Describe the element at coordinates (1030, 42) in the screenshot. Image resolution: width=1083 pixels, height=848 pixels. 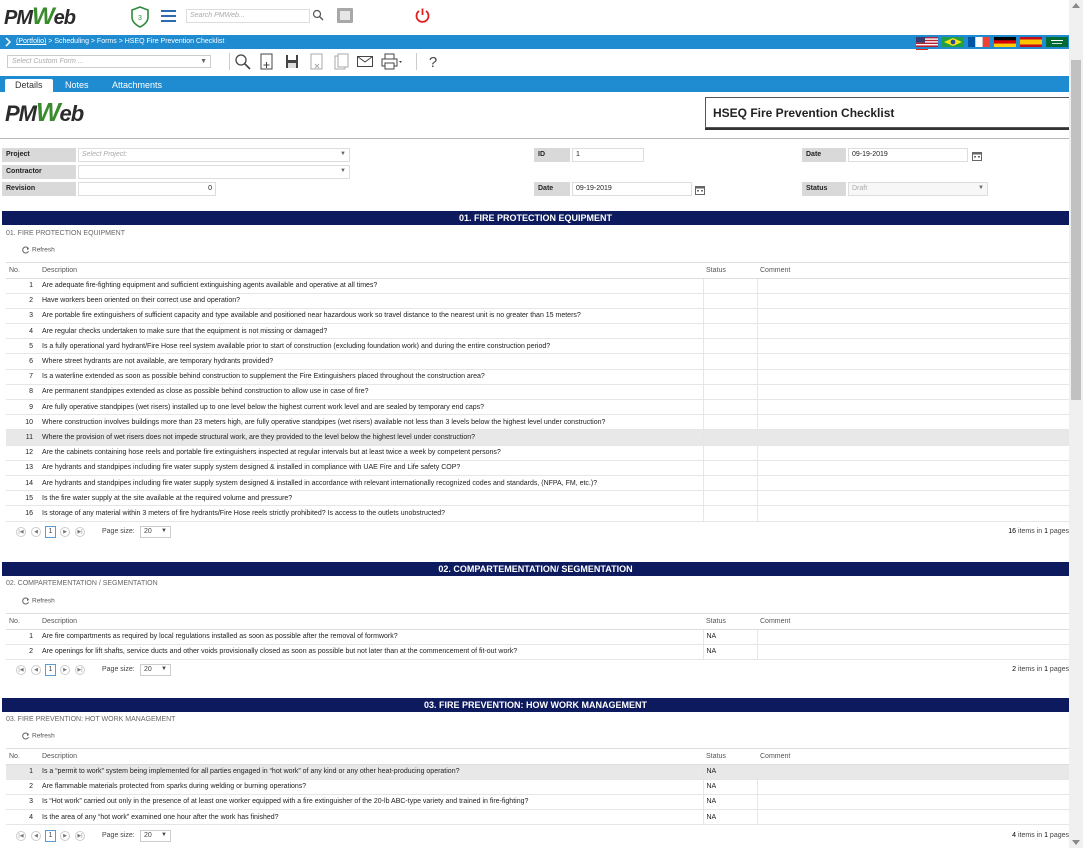
I see `flag-spain-icon` at that location.